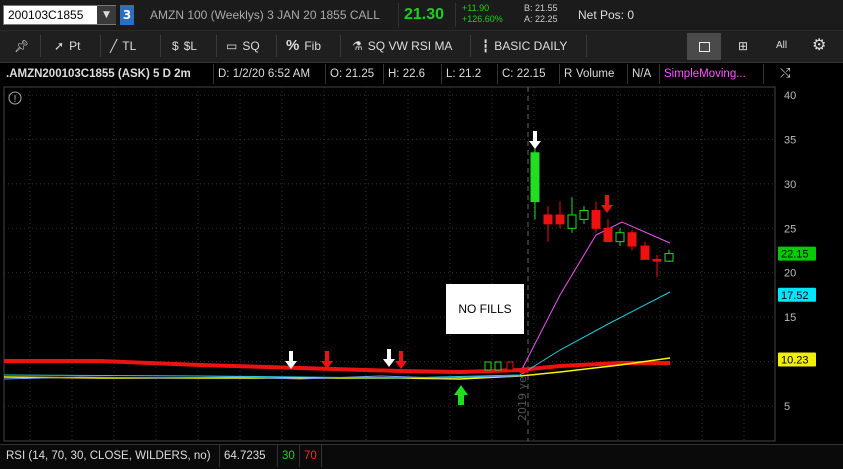 The width and height of the screenshot is (843, 469). What do you see at coordinates (595, 297) in the screenshot?
I see `sma-magenta-line` at bounding box center [595, 297].